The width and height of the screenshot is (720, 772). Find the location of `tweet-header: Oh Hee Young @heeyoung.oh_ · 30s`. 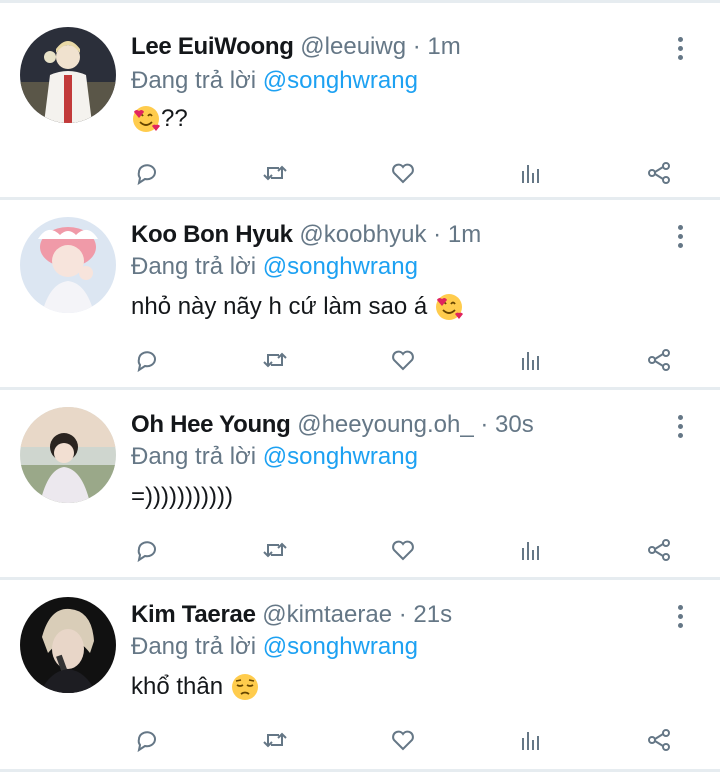

tweet-header: Oh Hee Young @heeyoung.oh_ · 30s is located at coordinates (332, 425).